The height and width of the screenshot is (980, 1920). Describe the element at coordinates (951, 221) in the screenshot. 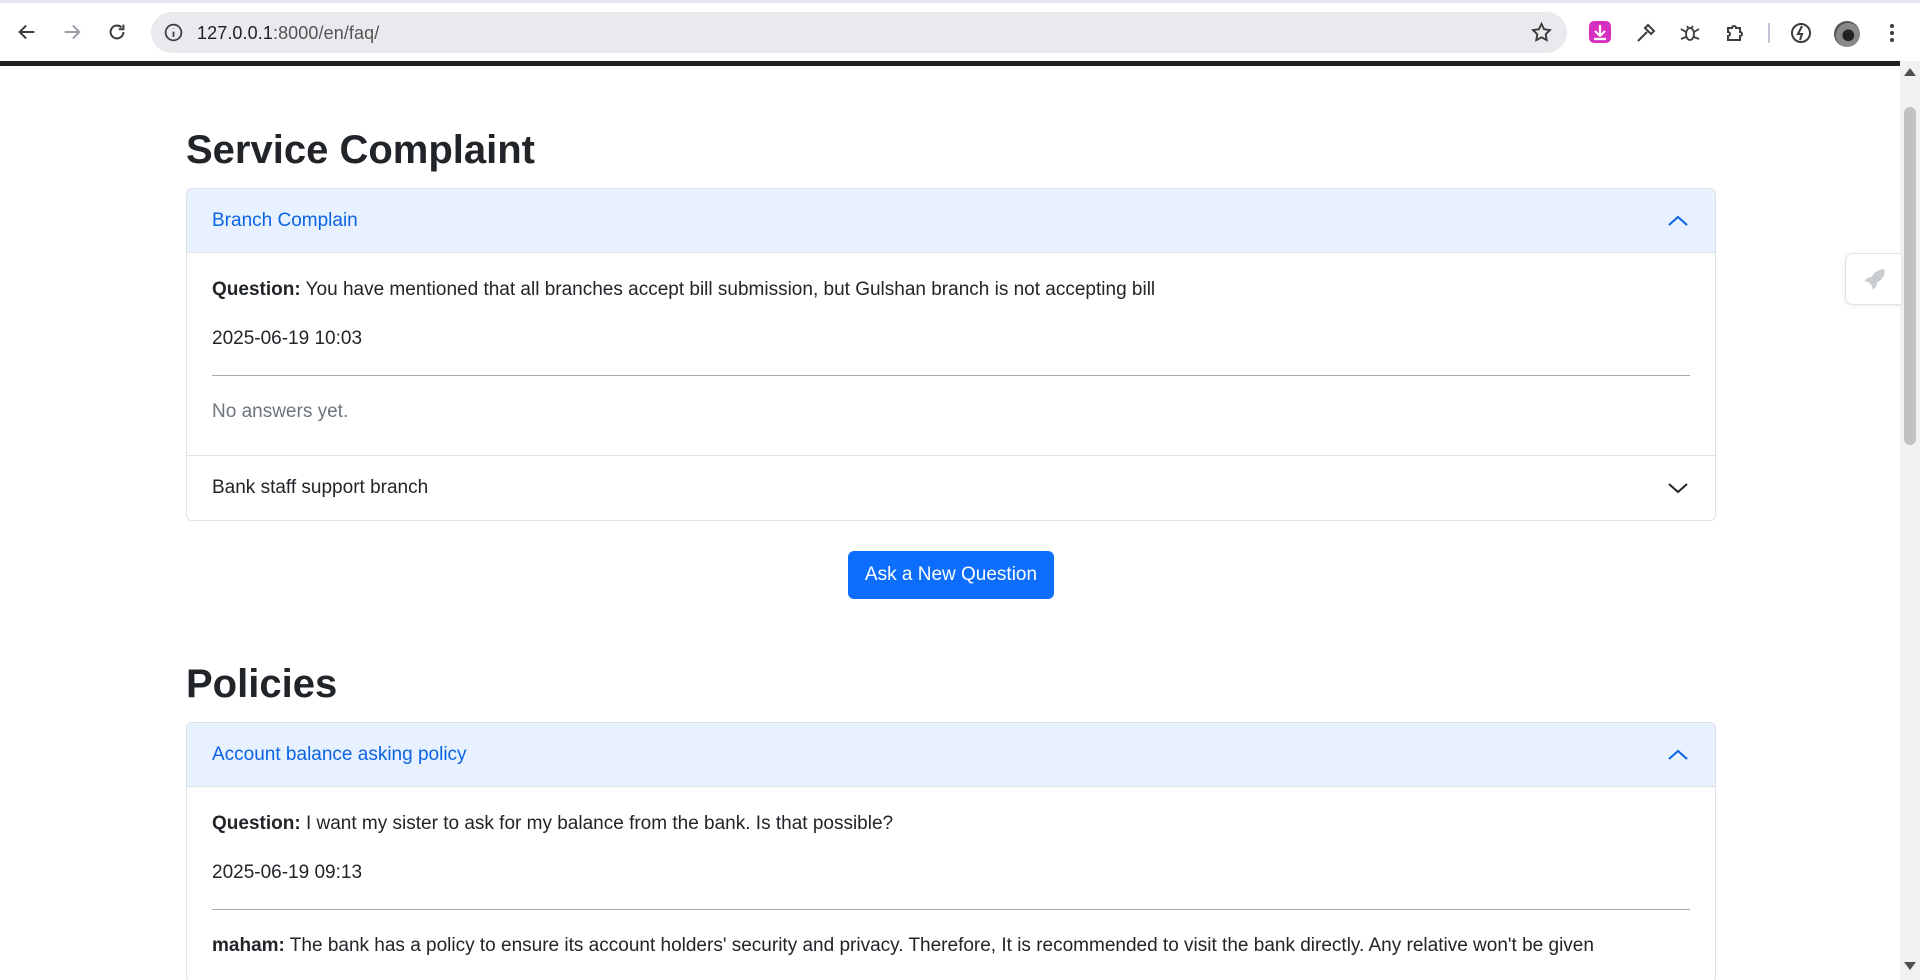

I see `accordion-header-branch-complain: Branch Complain` at that location.